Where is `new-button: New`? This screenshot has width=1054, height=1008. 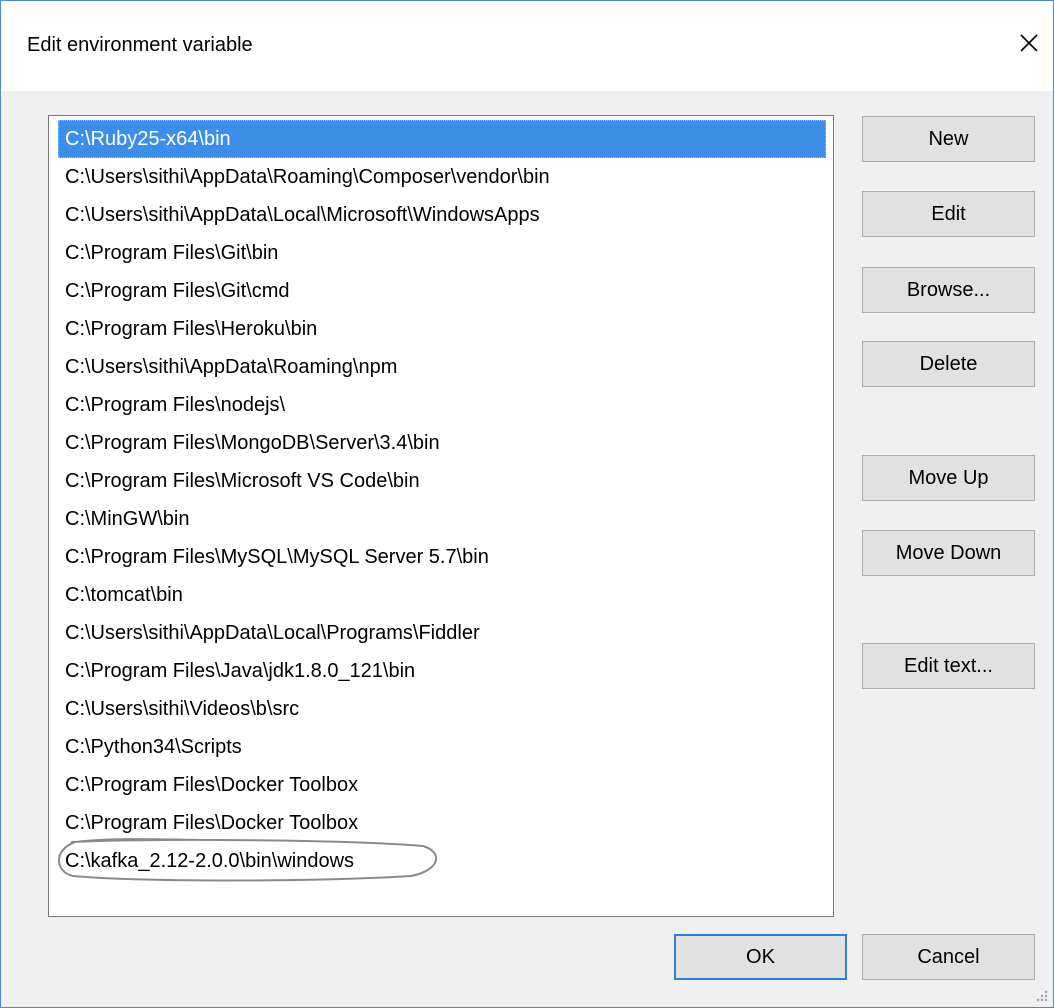
new-button: New is located at coordinates (948, 139).